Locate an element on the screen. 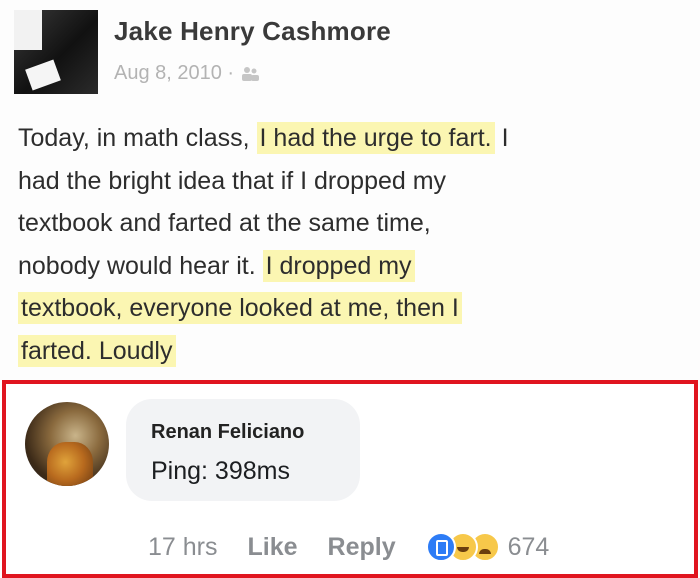 The width and height of the screenshot is (700, 578). highlighted-text: textbook, everyone looked at me, then I is located at coordinates (240, 308).